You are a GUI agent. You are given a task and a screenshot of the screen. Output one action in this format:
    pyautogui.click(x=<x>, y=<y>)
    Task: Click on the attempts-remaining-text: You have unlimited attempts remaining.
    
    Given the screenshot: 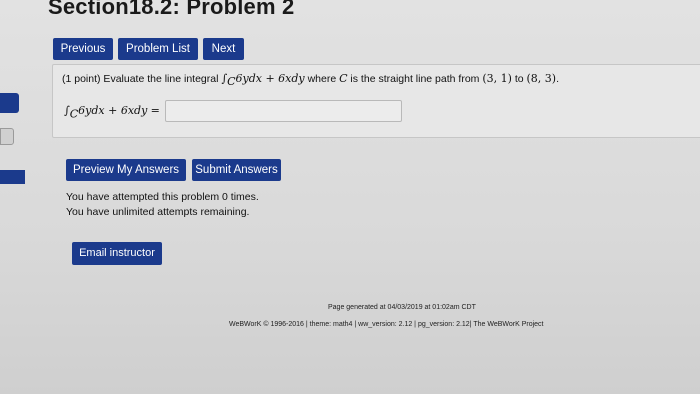 What is the action you would take?
    pyautogui.click(x=158, y=212)
    